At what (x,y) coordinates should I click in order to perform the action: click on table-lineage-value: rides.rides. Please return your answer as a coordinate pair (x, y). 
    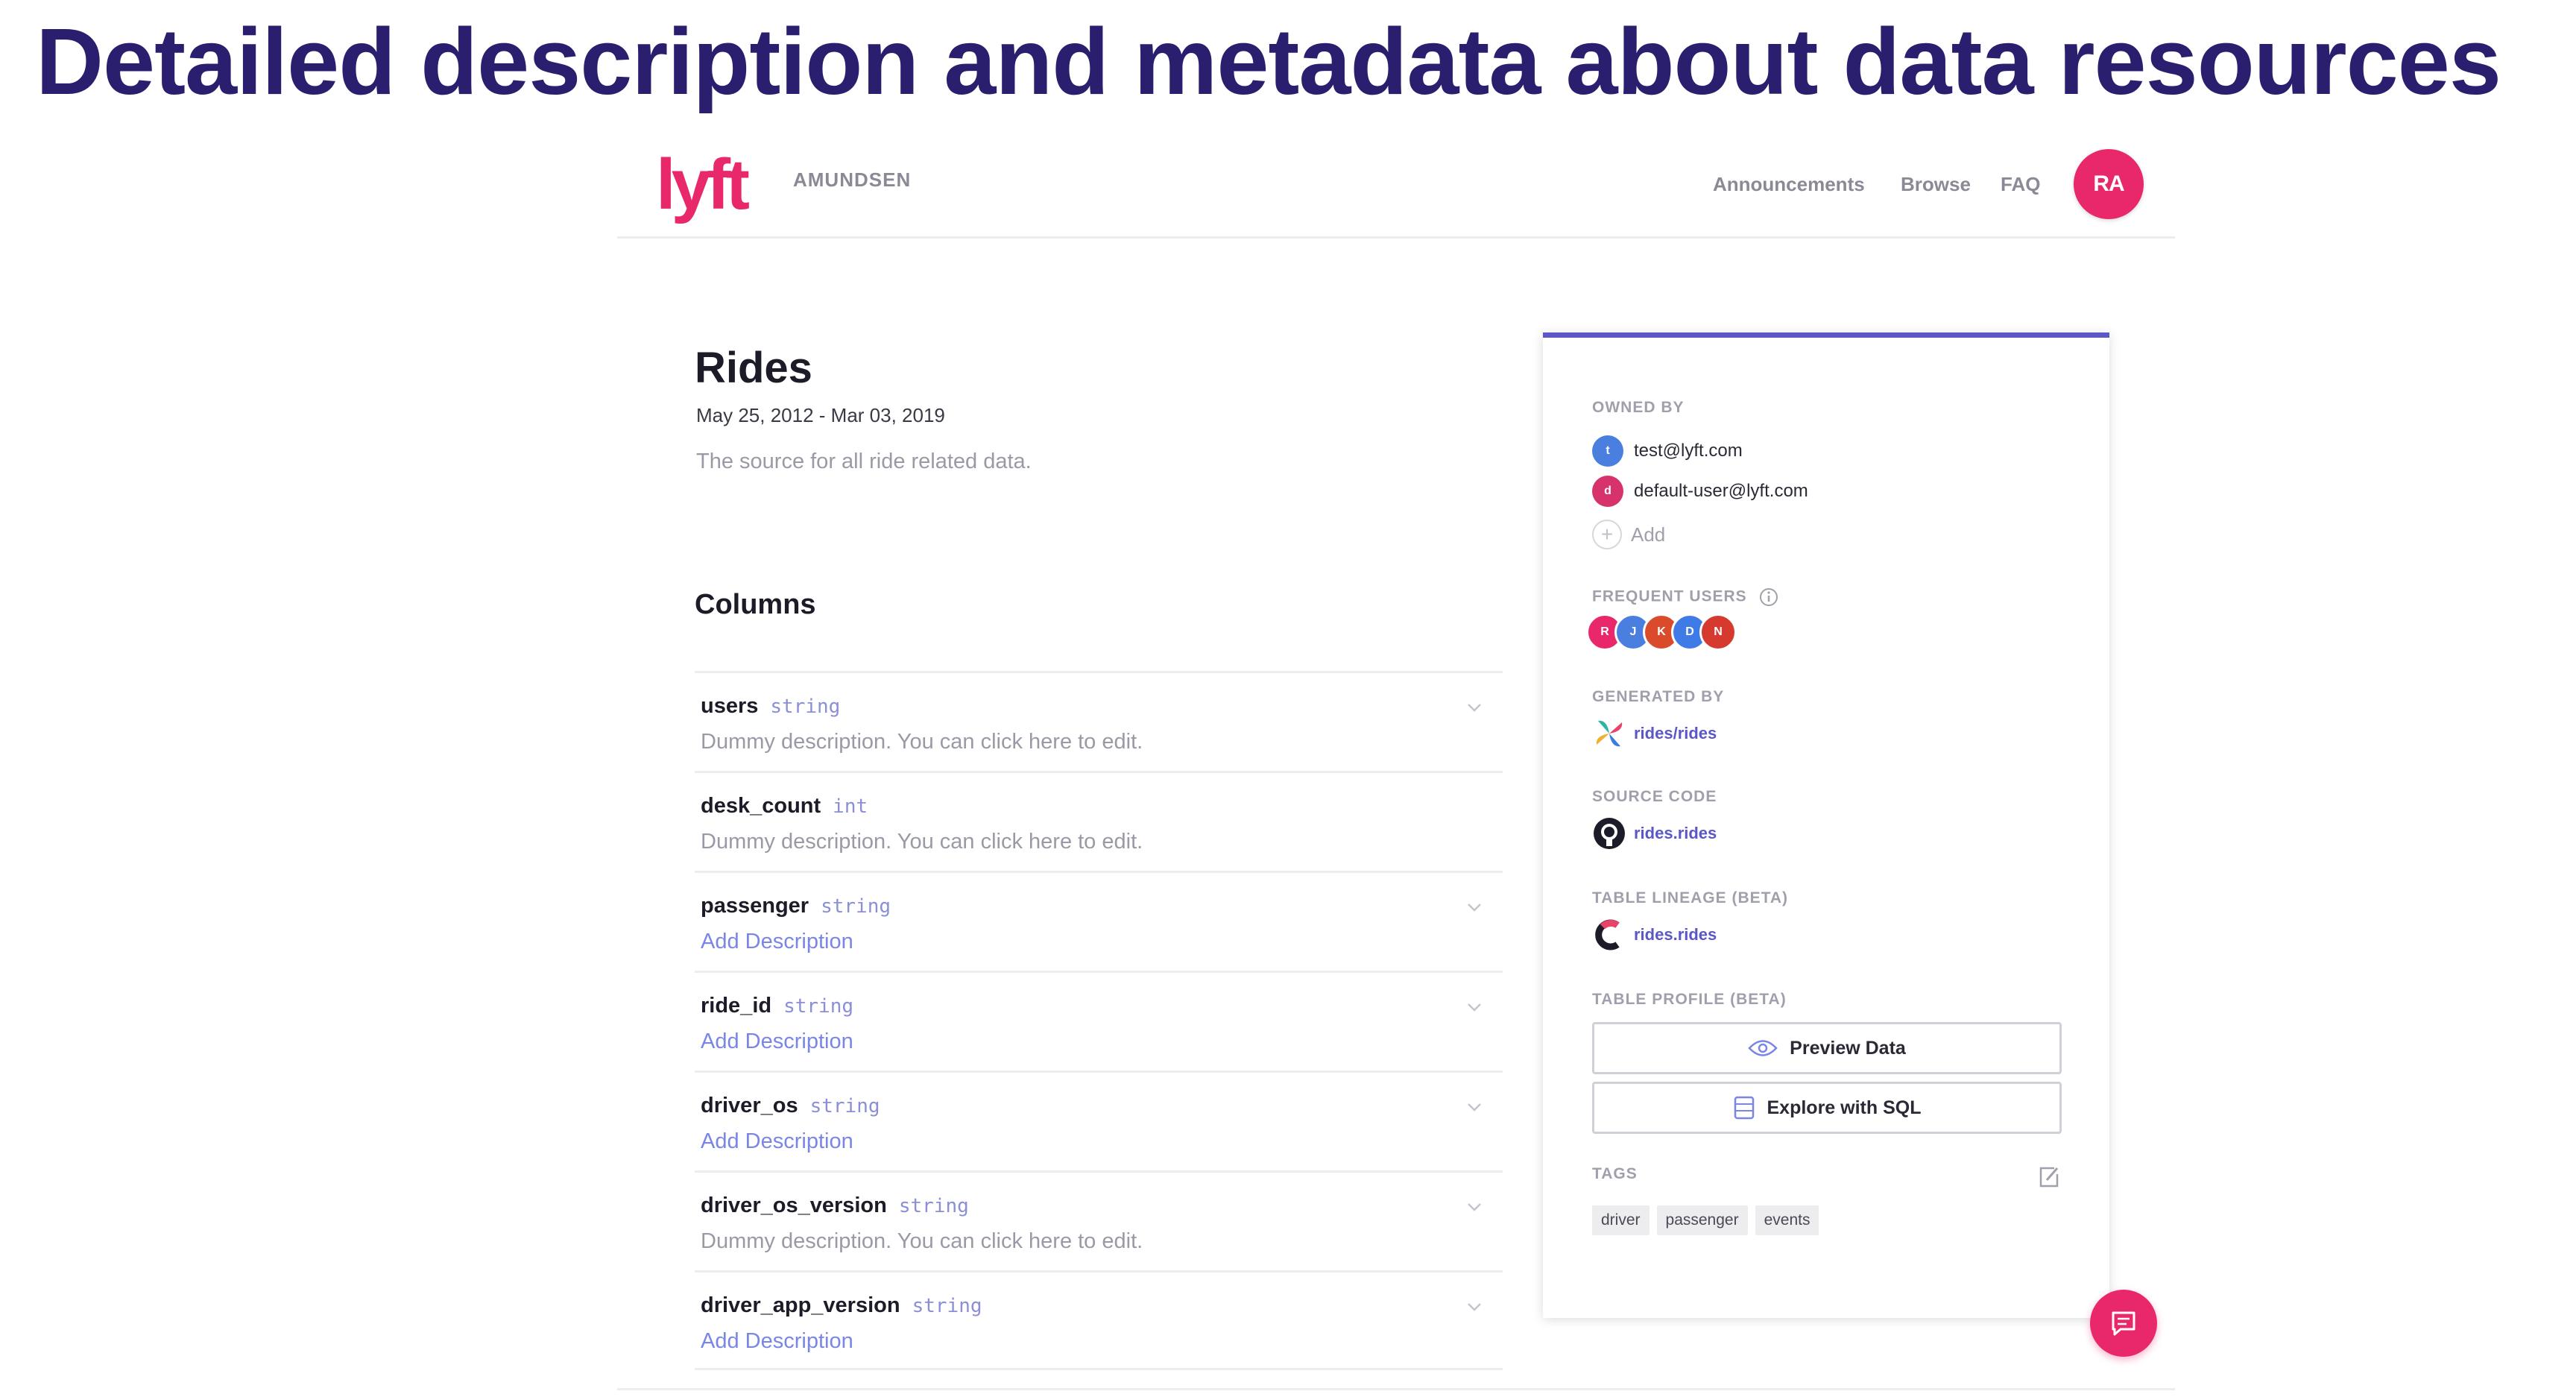
    Looking at the image, I should click on (1676, 935).